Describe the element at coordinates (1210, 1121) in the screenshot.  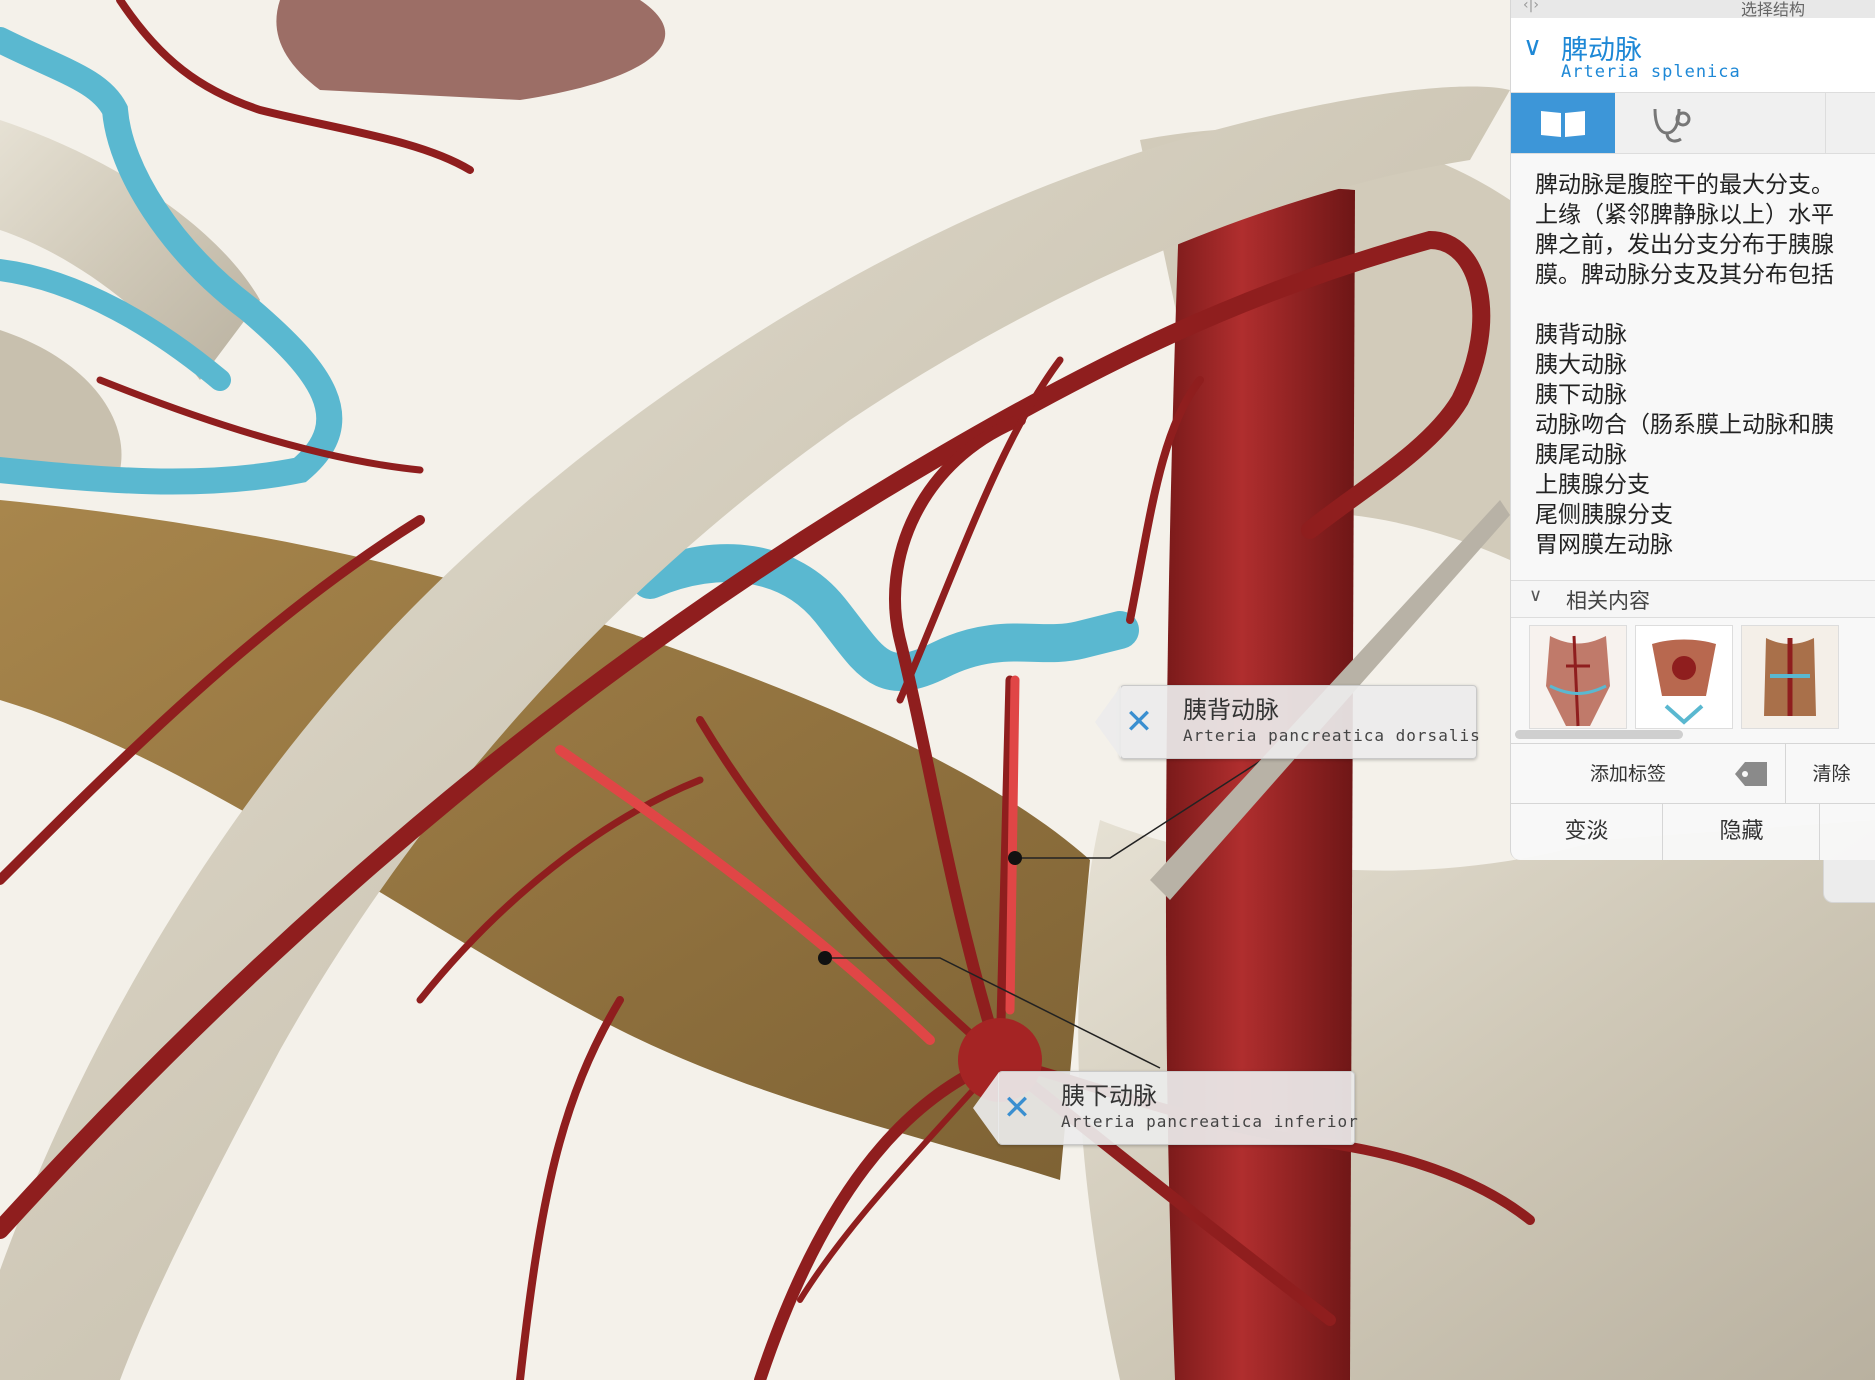
I see `callout-latin-name: Arteria pancreatica inferior` at that location.